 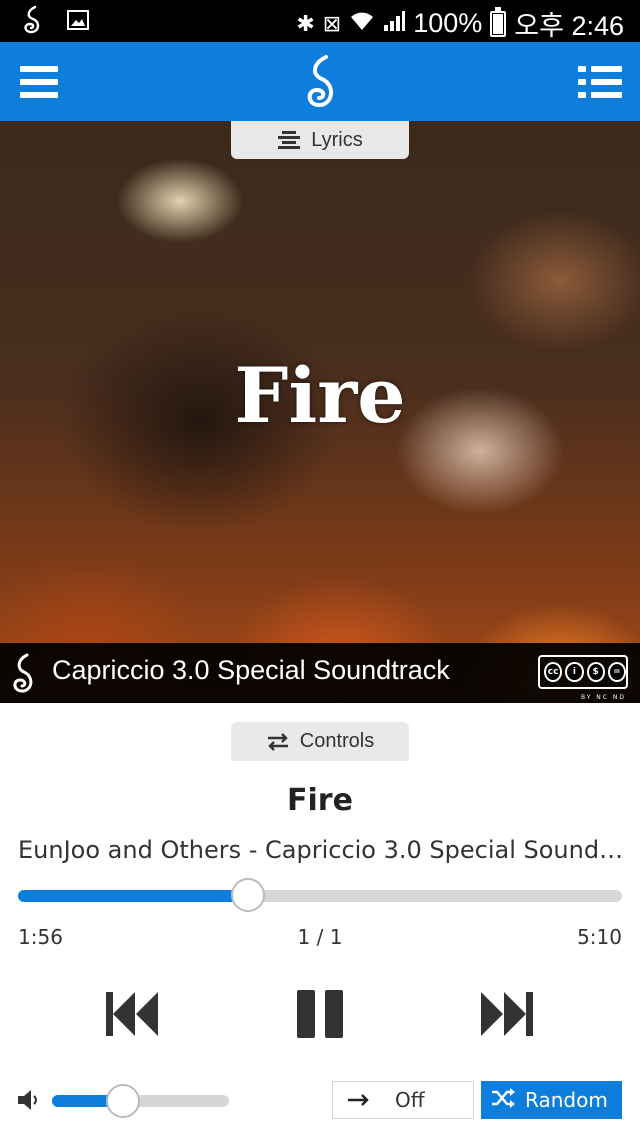 What do you see at coordinates (337, 139) in the screenshot?
I see `tab-lyrics-label: Lyrics` at bounding box center [337, 139].